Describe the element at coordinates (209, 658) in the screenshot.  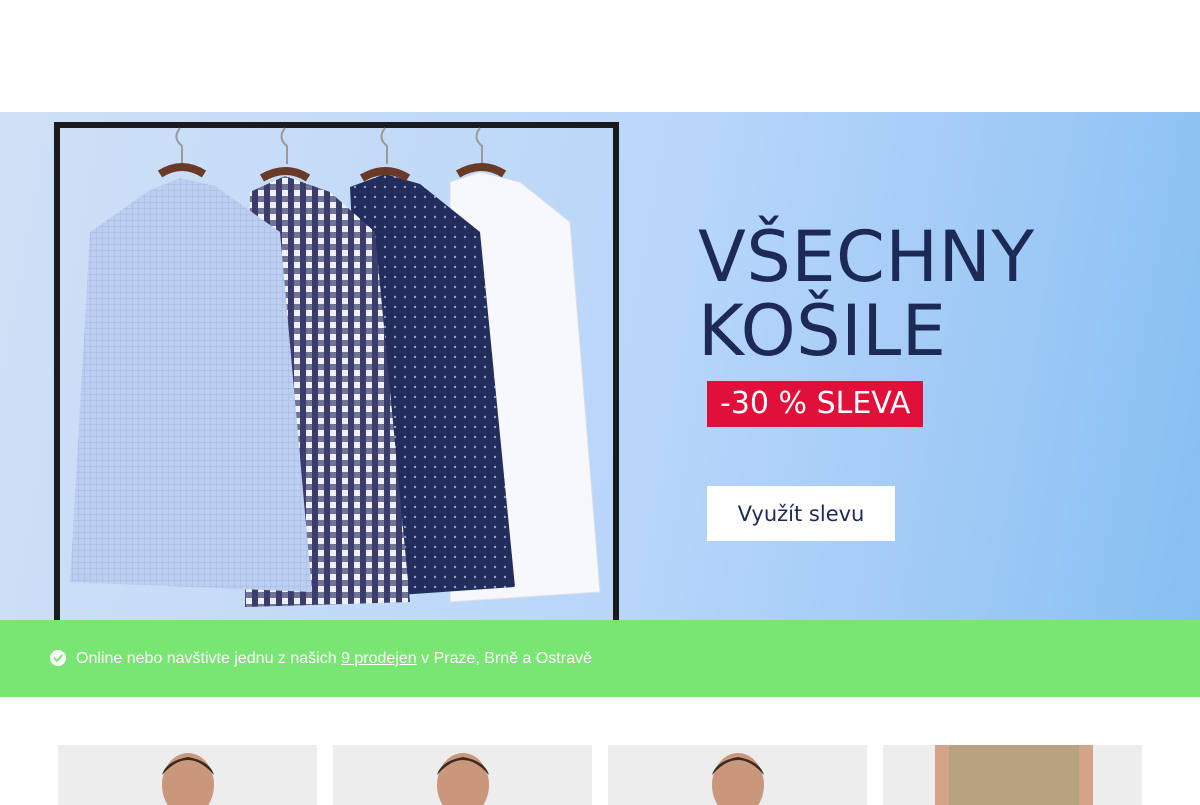
I see `store-info-before: Online nebo navštivte jednu z našich` at that location.